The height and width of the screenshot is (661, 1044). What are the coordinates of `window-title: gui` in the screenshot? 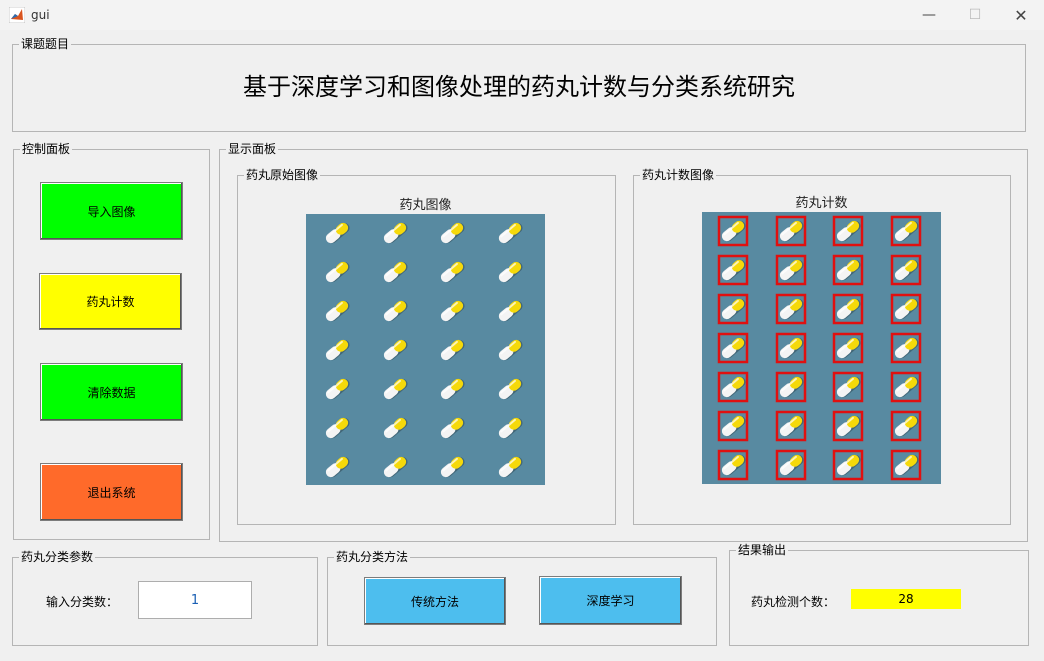 It's located at (40, 15).